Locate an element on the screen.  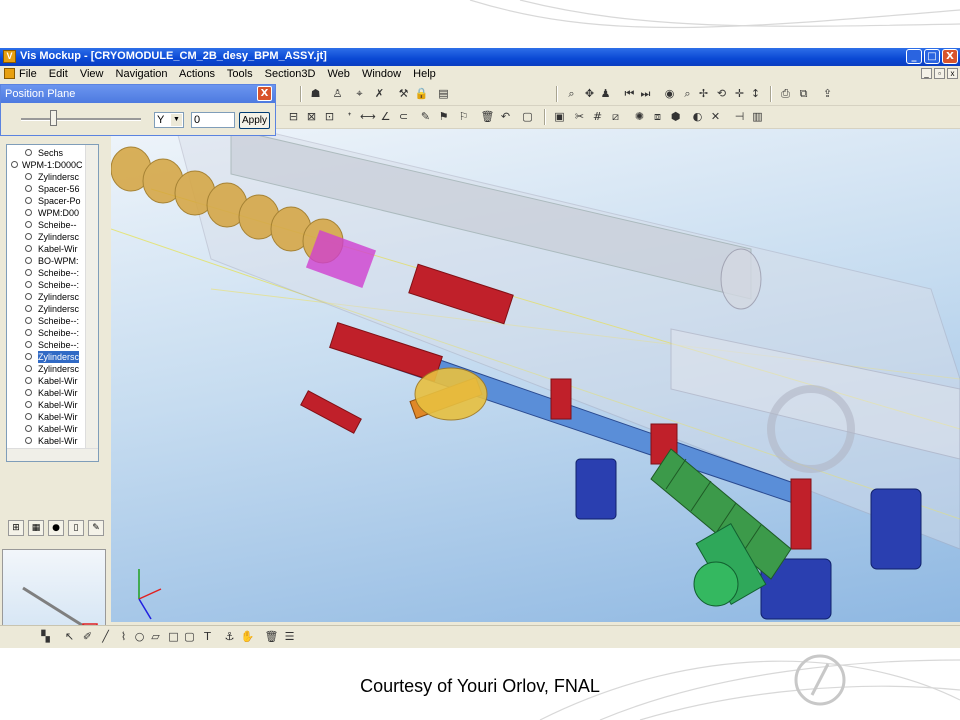
section-plane-icon: ⧈ is located at coordinates (657, 116).